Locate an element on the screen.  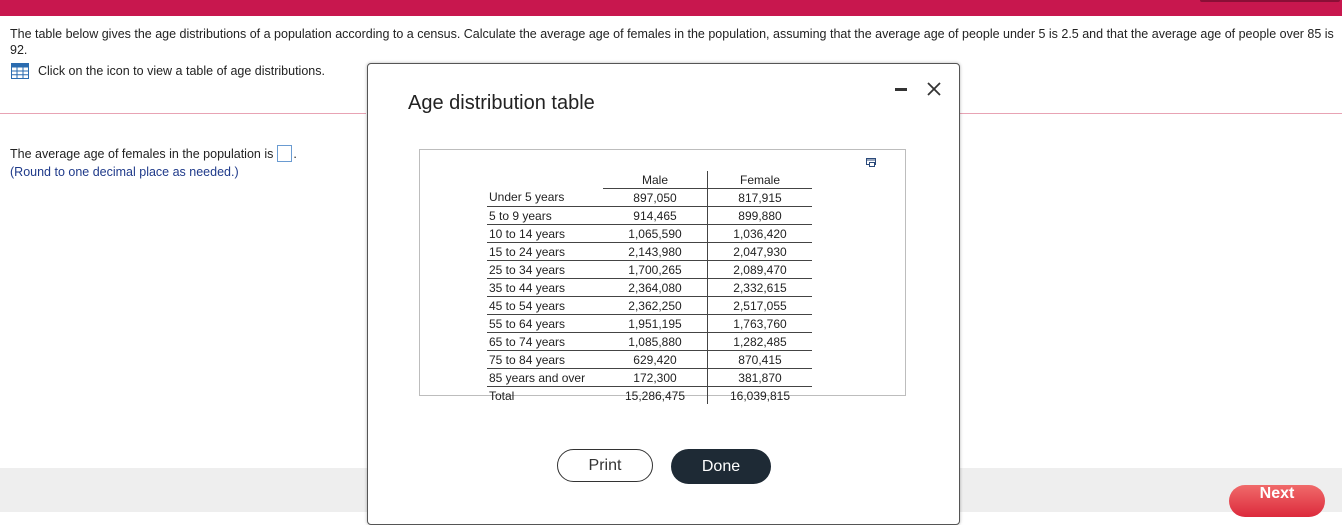
age-group-cell: 45 to 54 years is located at coordinates (545, 305).